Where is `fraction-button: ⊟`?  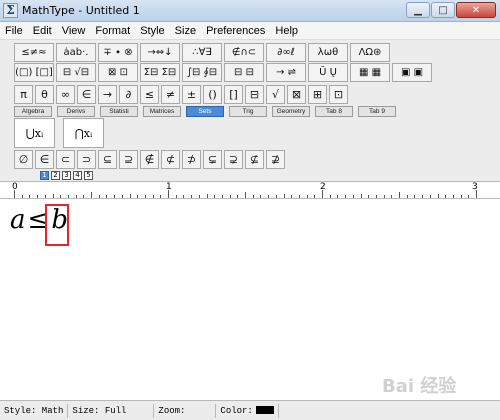 fraction-button: ⊟ is located at coordinates (254, 94).